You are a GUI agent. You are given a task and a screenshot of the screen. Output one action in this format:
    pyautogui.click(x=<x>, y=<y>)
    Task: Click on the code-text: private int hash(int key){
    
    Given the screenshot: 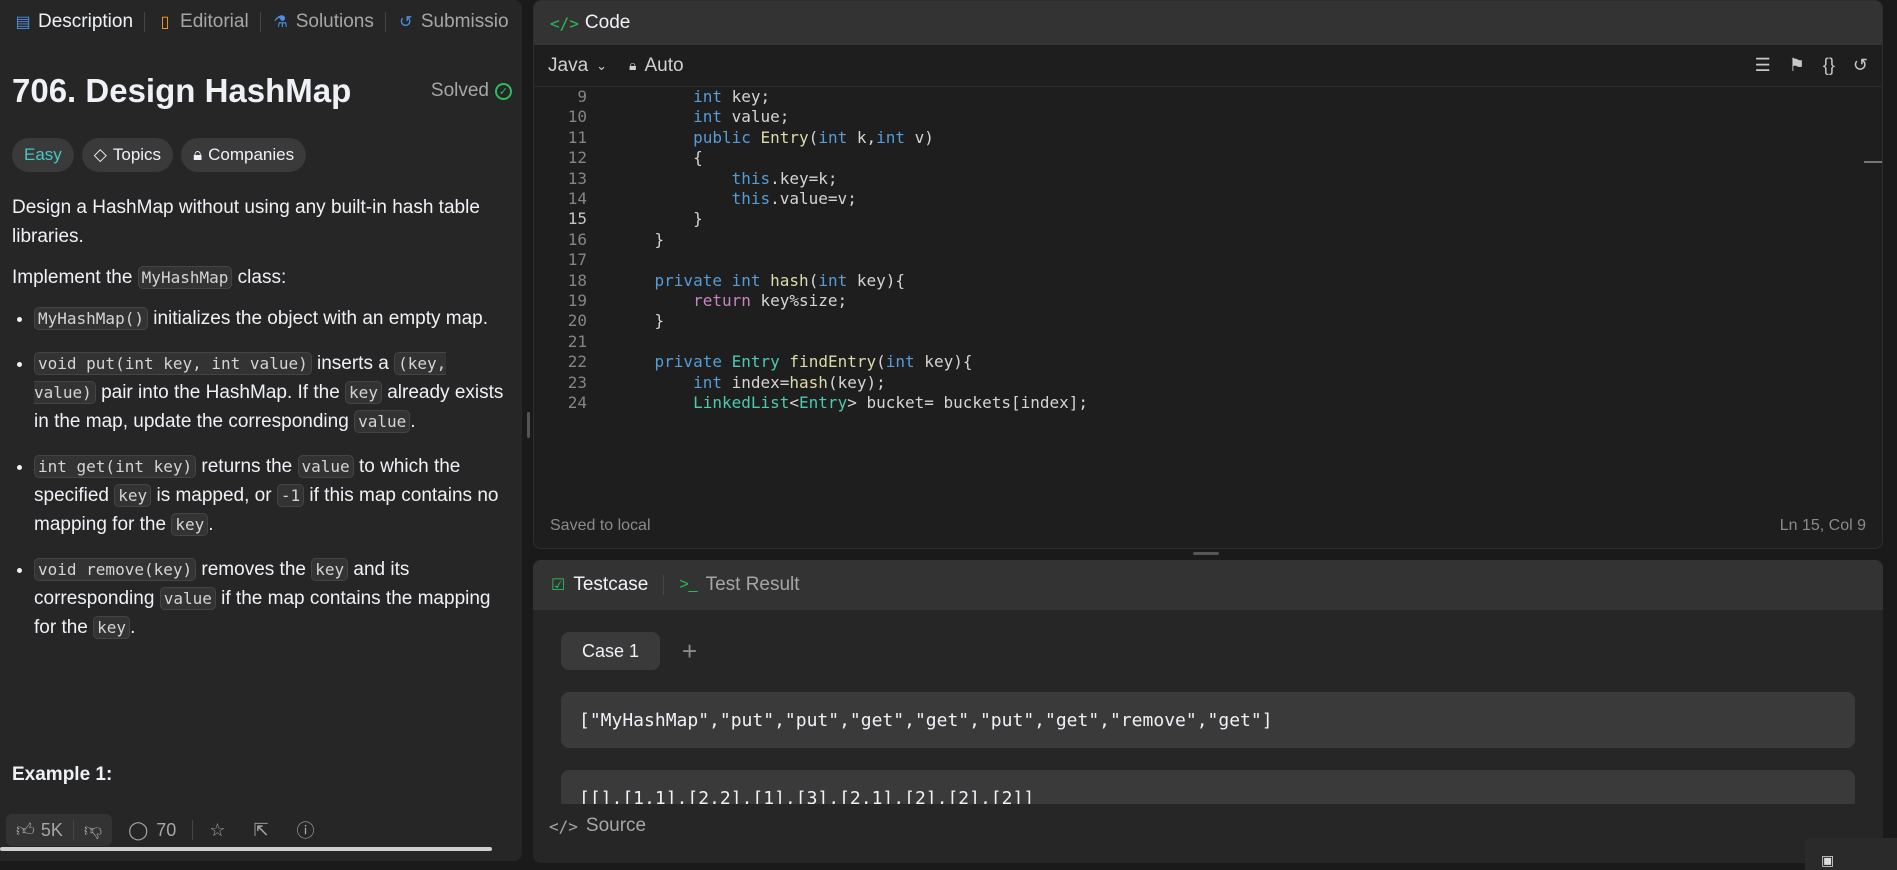 What is the action you would take?
    pyautogui.click(x=780, y=280)
    